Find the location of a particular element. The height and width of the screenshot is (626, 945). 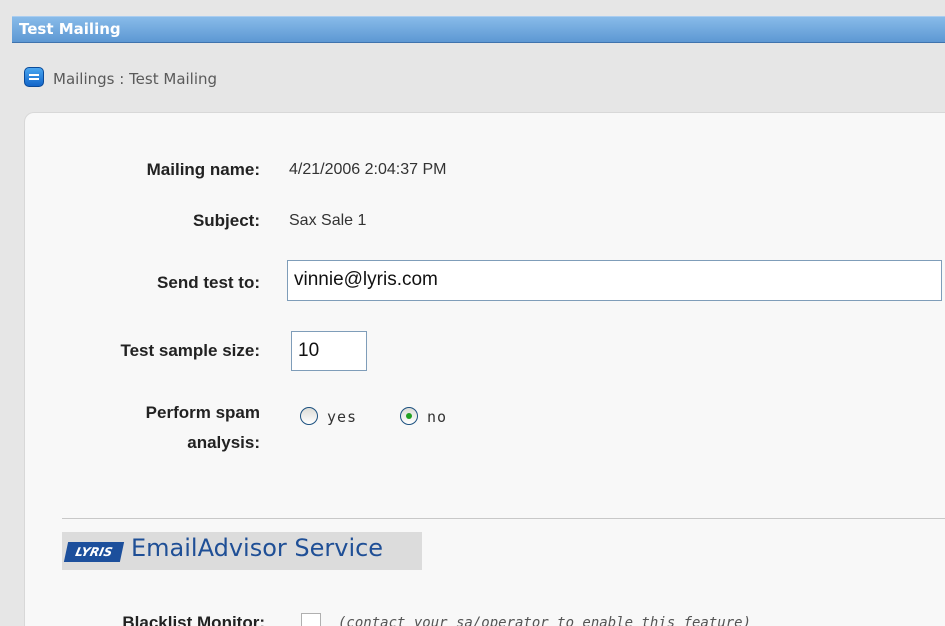

spam-yes-radio is located at coordinates (309, 416).